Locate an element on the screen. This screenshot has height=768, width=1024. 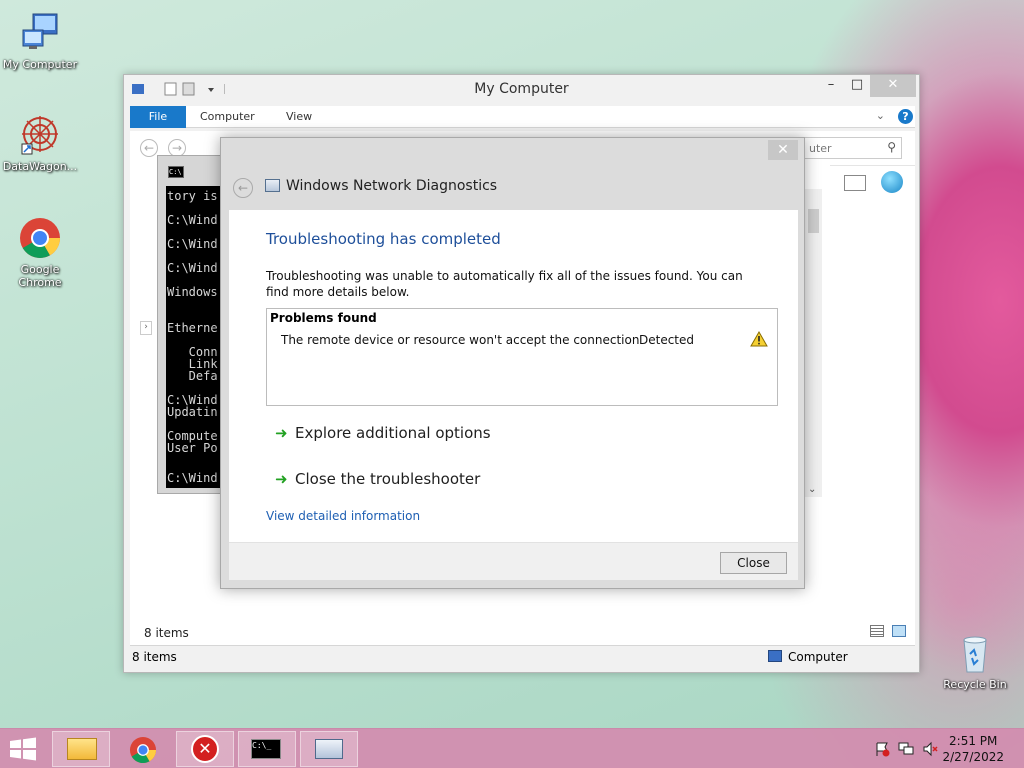
search-icon: ⚲ is located at coordinates (891, 147).